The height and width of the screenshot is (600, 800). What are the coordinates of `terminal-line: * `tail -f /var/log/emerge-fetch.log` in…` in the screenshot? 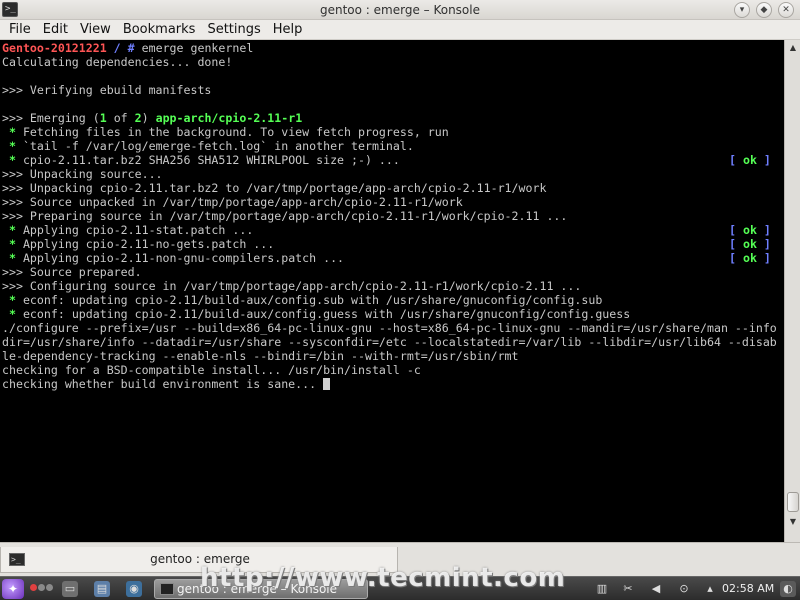 It's located at (208, 146).